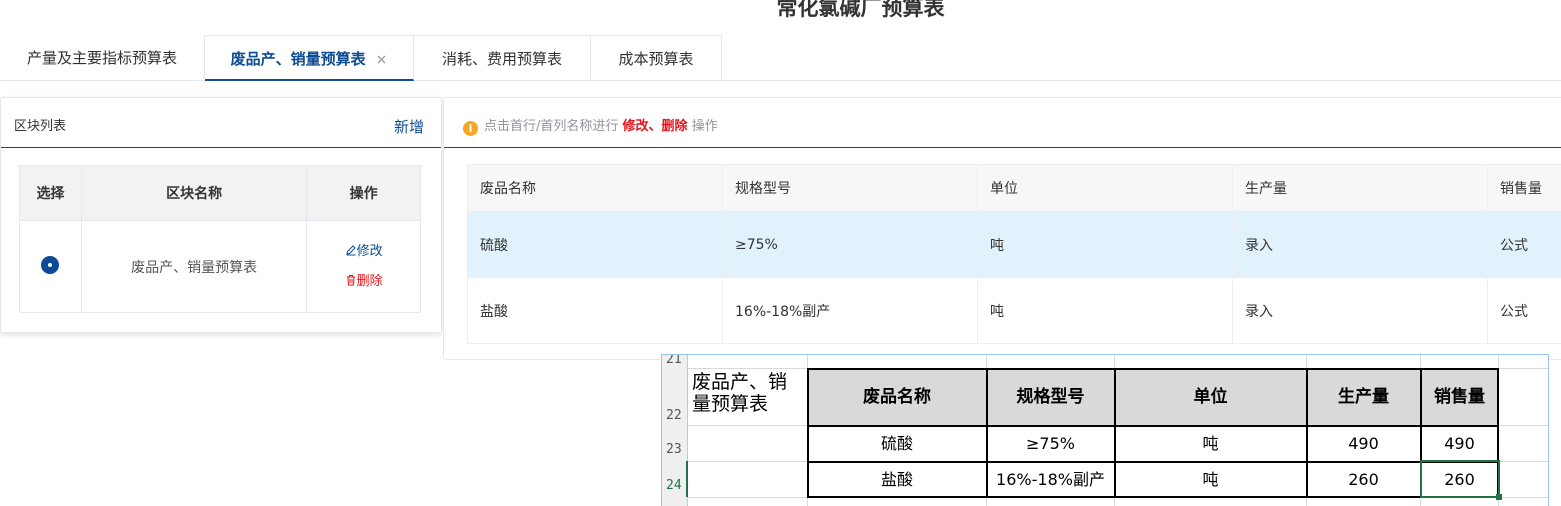  Describe the element at coordinates (364, 193) in the screenshot. I see `column-header-actions: 操作` at that location.